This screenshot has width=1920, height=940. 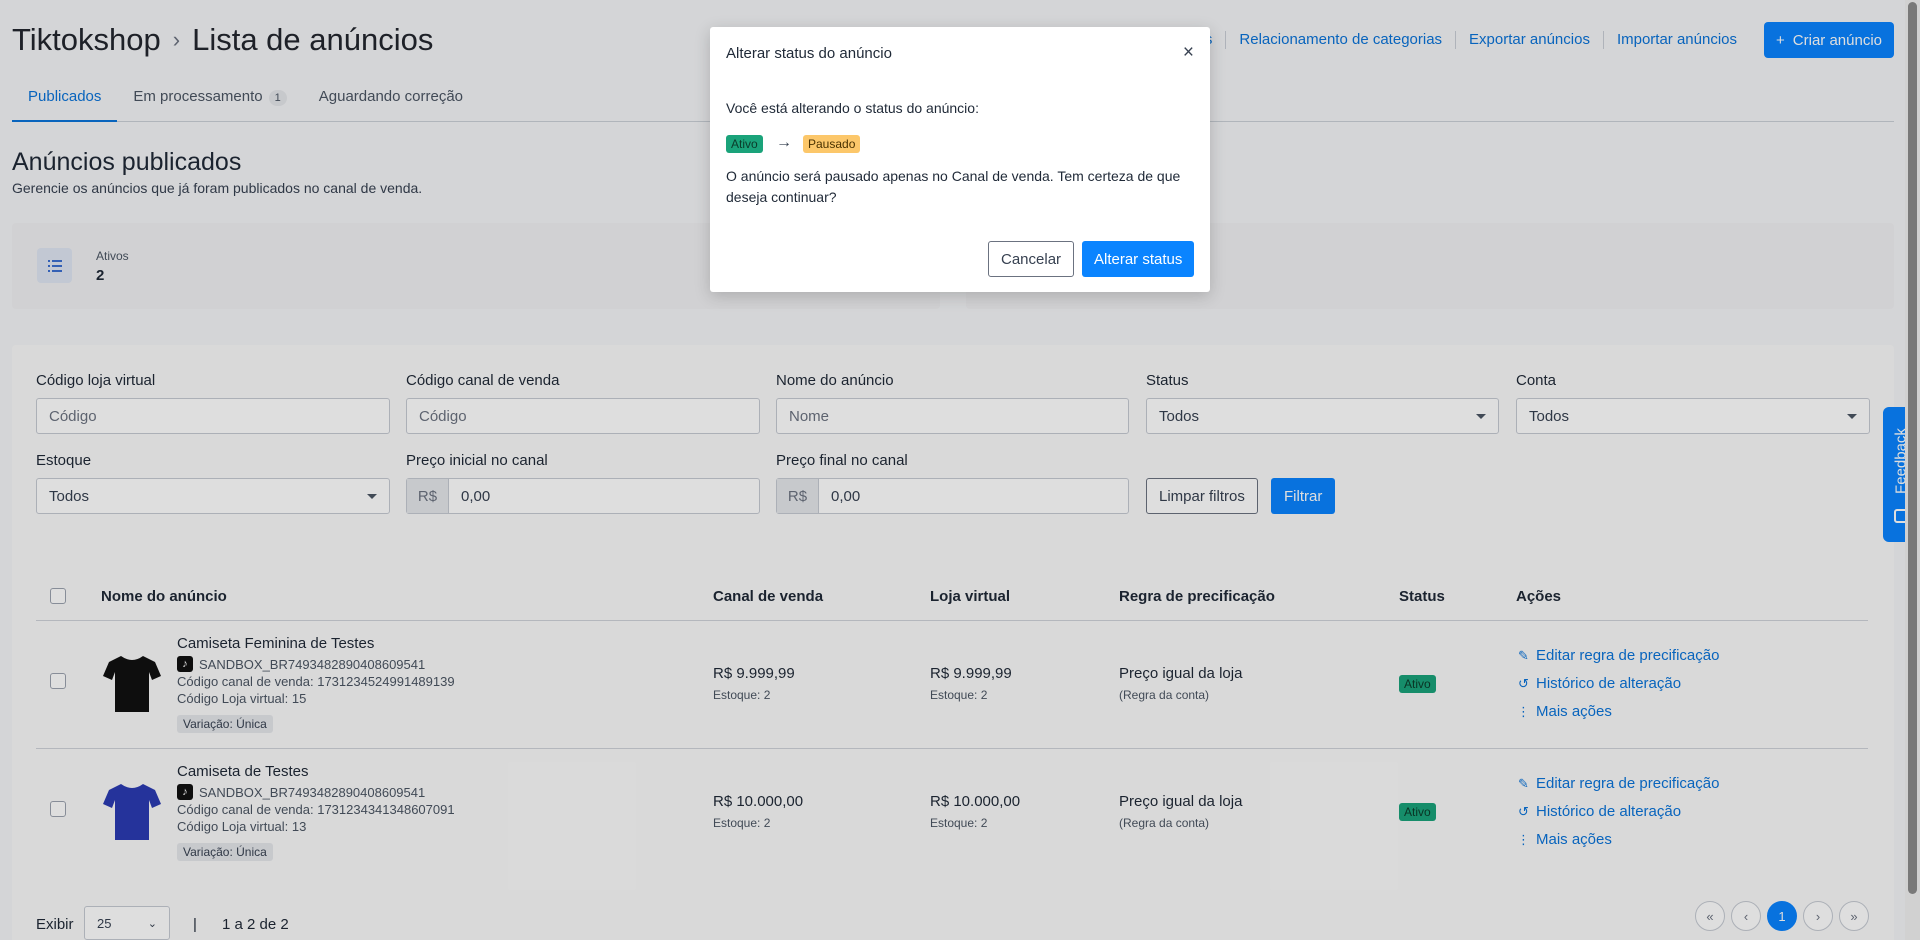 What do you see at coordinates (784, 142) in the screenshot?
I see `arrow-right-icon: →` at bounding box center [784, 142].